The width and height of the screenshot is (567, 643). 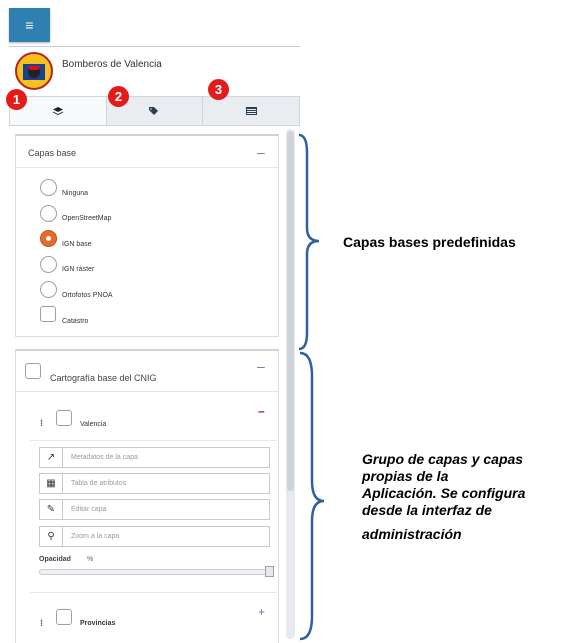 What do you see at coordinates (64, 418) in the screenshot?
I see `layer-checkbox-valencia` at bounding box center [64, 418].